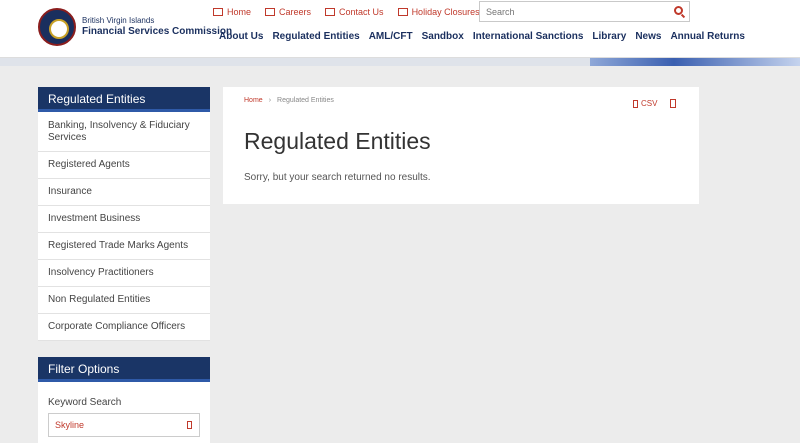 This screenshot has width=800, height=443. I want to click on nav-aml-cft: AML/CFT, so click(391, 36).